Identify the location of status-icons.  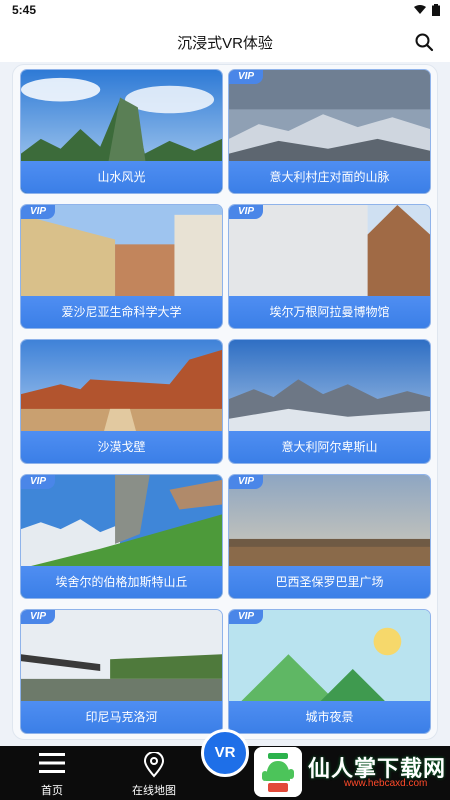
(427, 10).